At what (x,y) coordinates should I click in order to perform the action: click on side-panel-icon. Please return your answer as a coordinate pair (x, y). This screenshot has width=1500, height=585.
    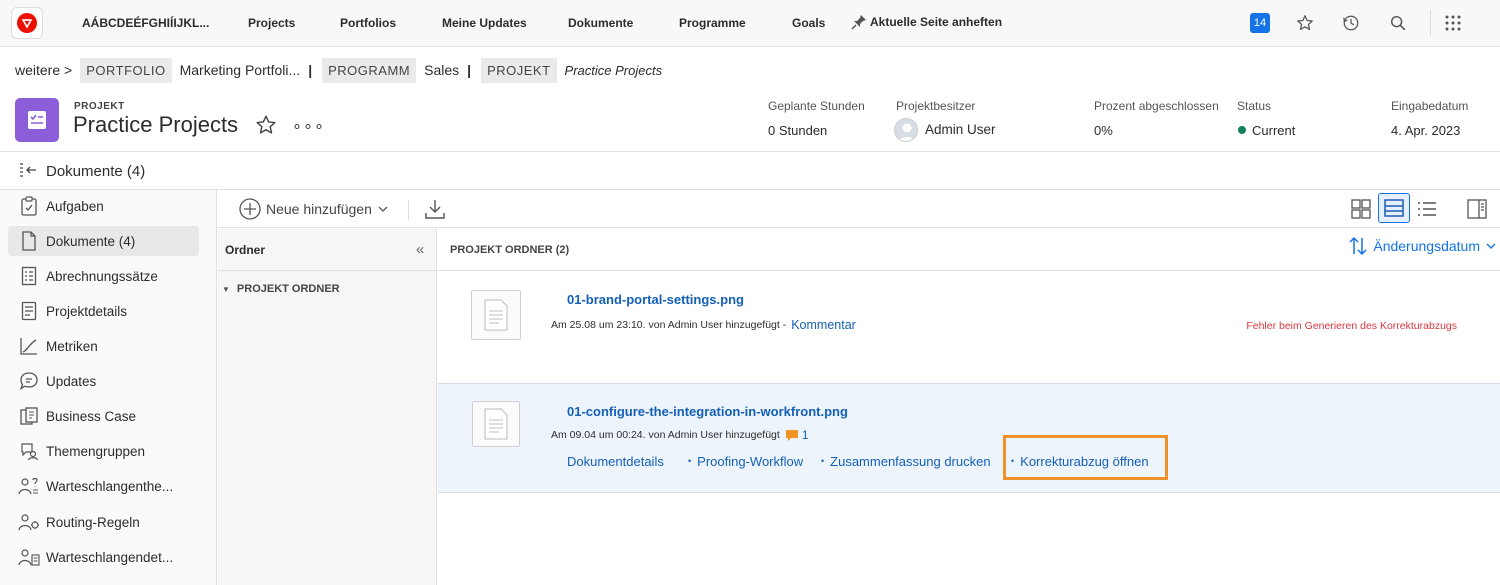
    Looking at the image, I should click on (1477, 209).